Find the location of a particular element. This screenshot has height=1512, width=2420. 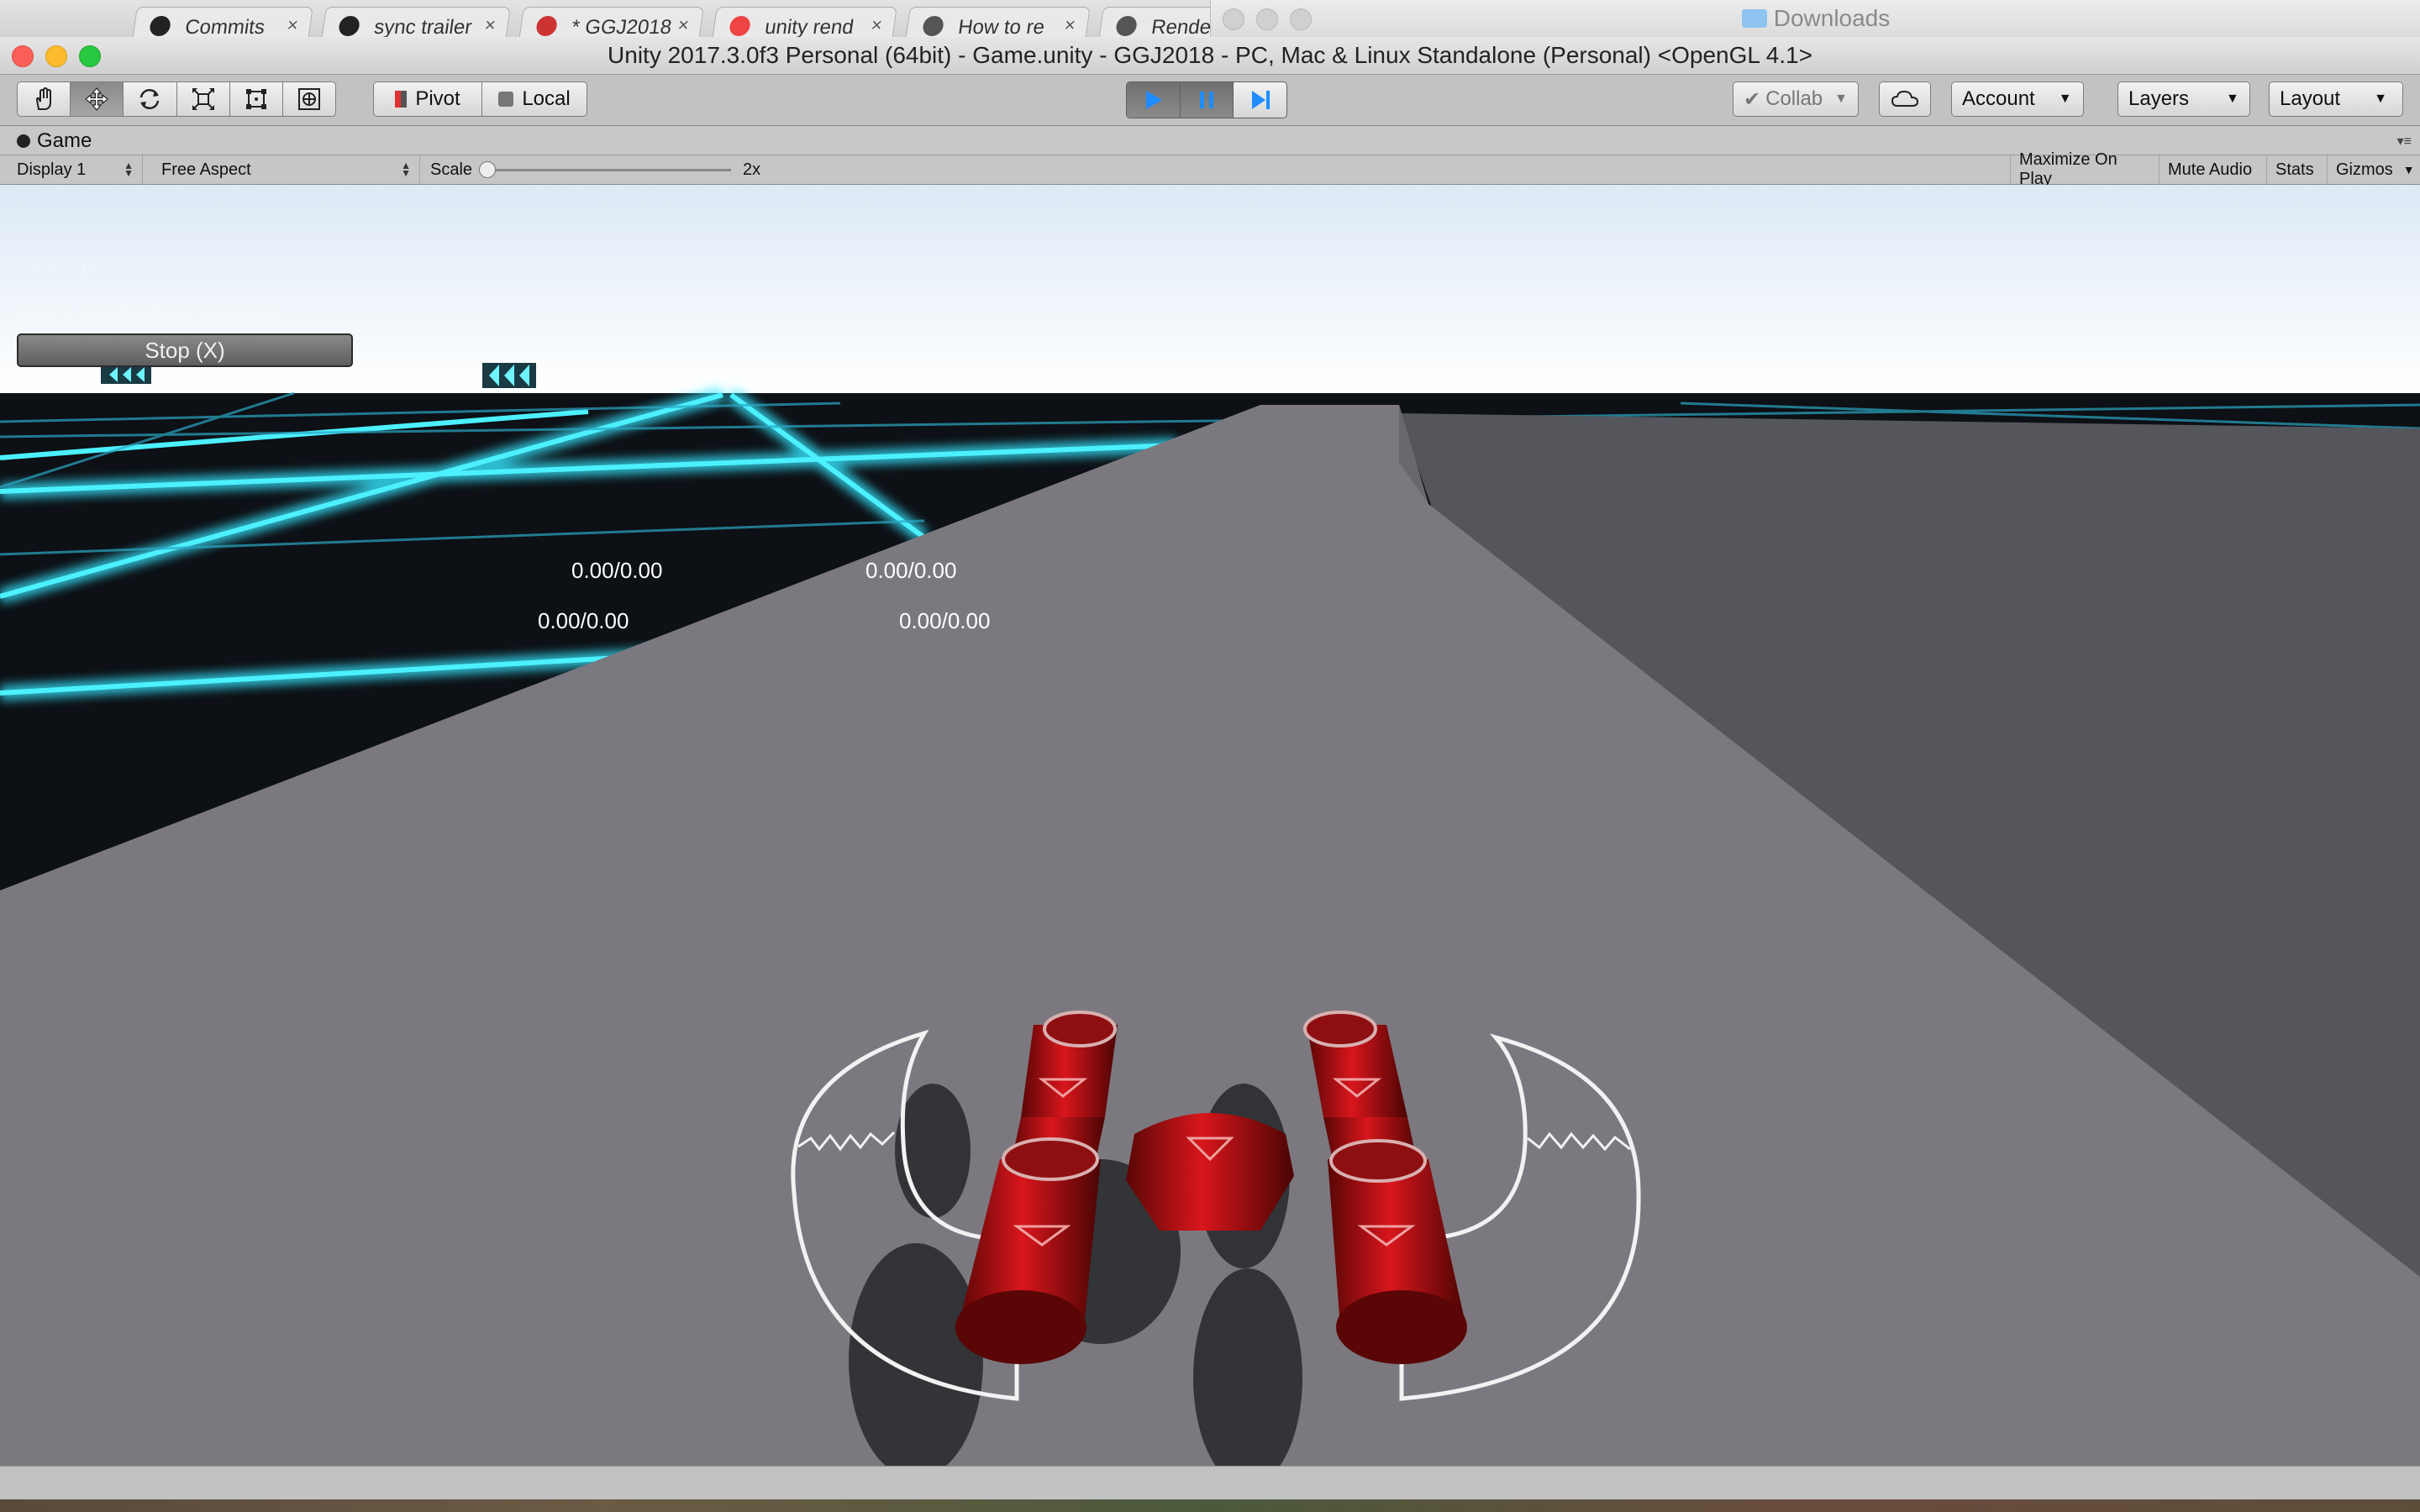

rect-tool-button is located at coordinates (255, 99).